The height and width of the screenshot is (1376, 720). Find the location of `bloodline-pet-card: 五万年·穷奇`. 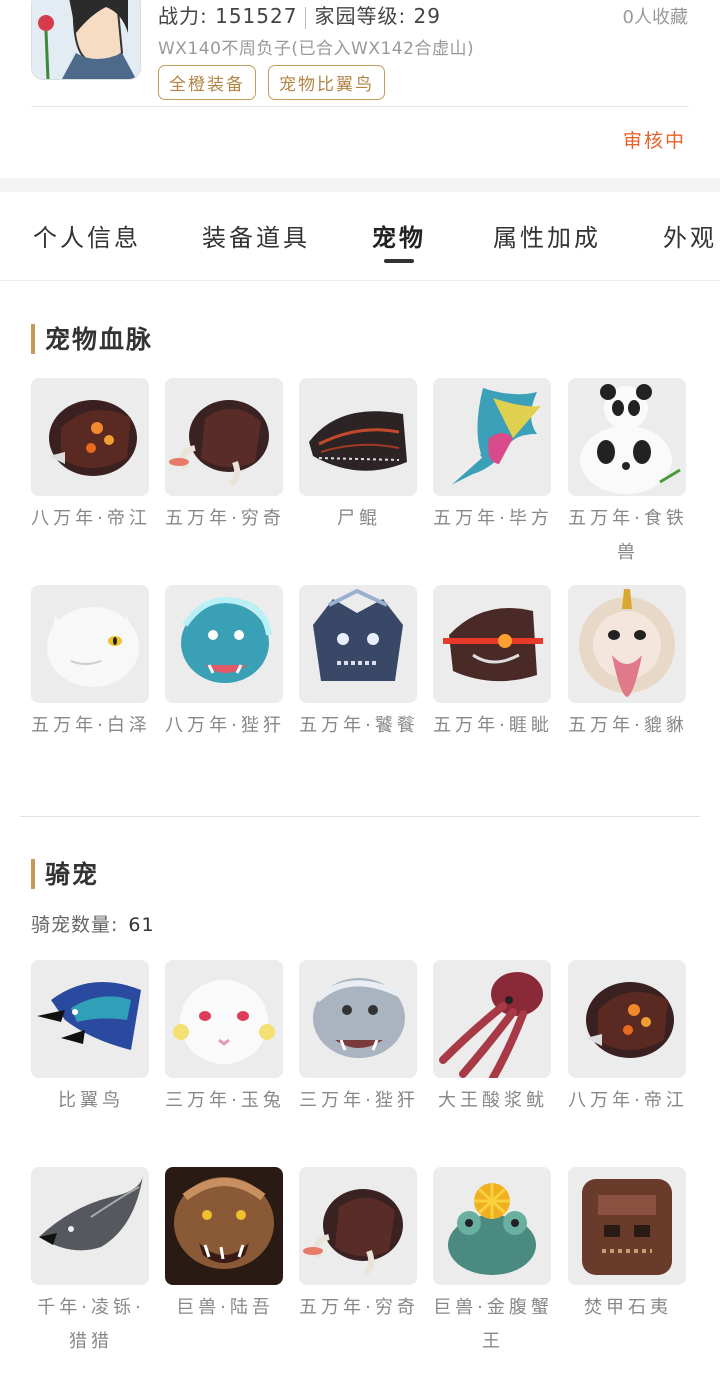

bloodline-pet-card: 五万年·穷奇 is located at coordinates (225, 457).